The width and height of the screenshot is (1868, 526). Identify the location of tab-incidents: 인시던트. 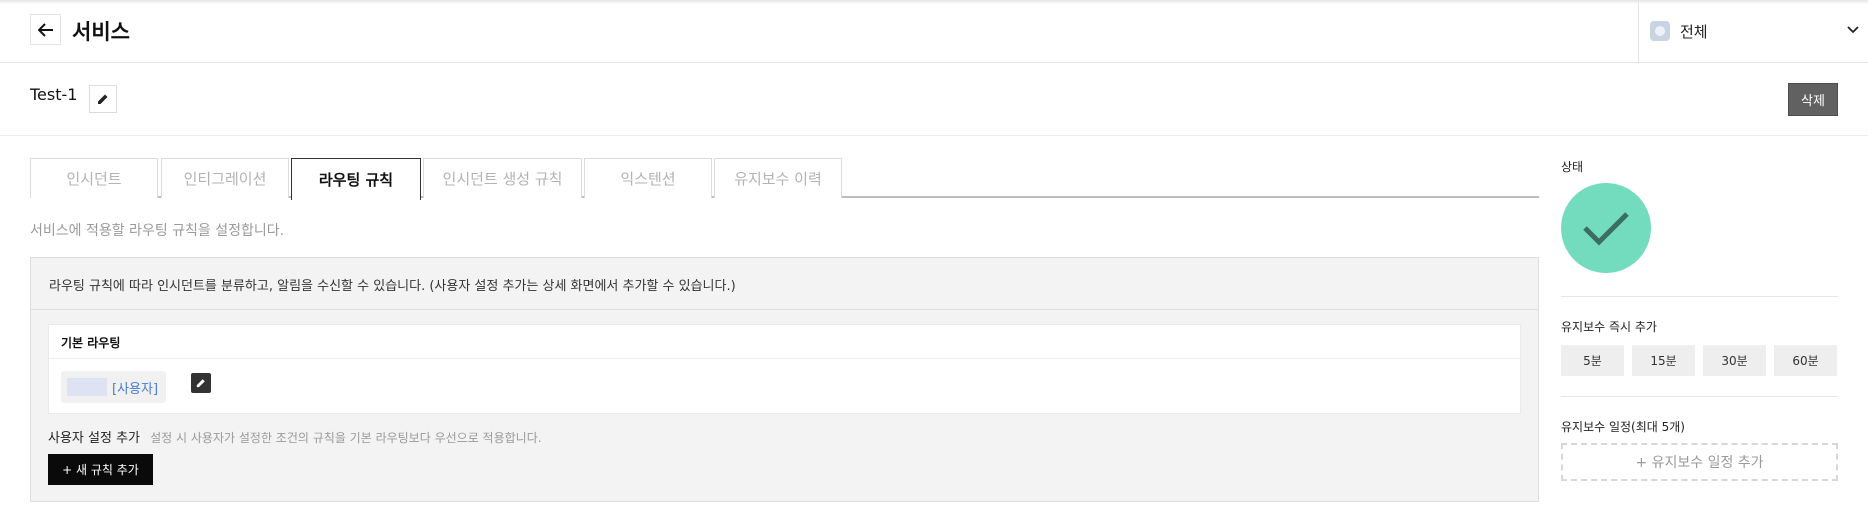
(94, 178).